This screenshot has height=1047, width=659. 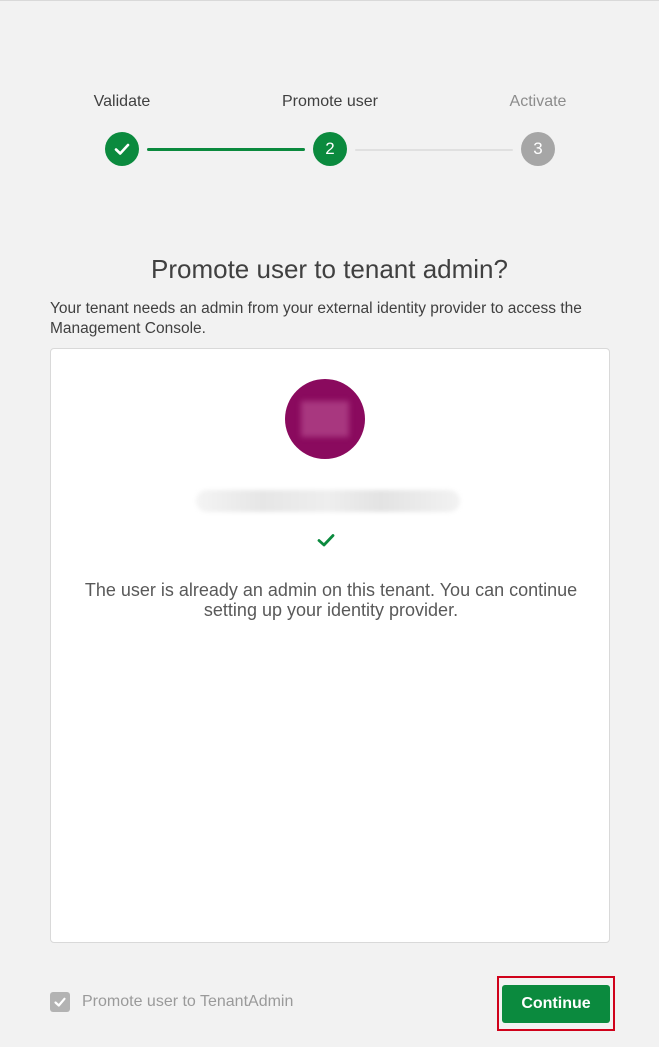 I want to click on step-label-promote-user: Promote user, so click(x=330, y=101).